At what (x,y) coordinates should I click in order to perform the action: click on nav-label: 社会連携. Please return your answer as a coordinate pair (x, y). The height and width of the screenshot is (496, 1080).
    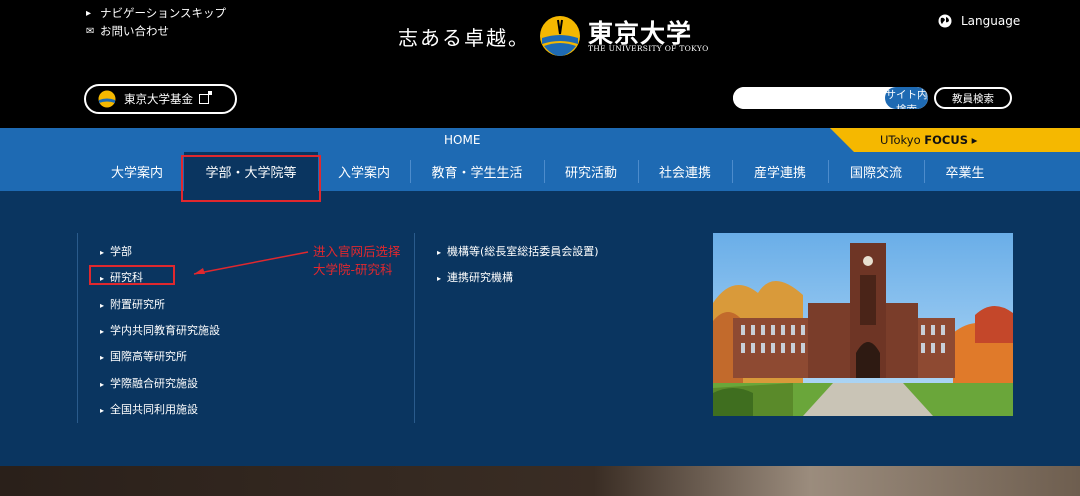
    Looking at the image, I should click on (684, 173).